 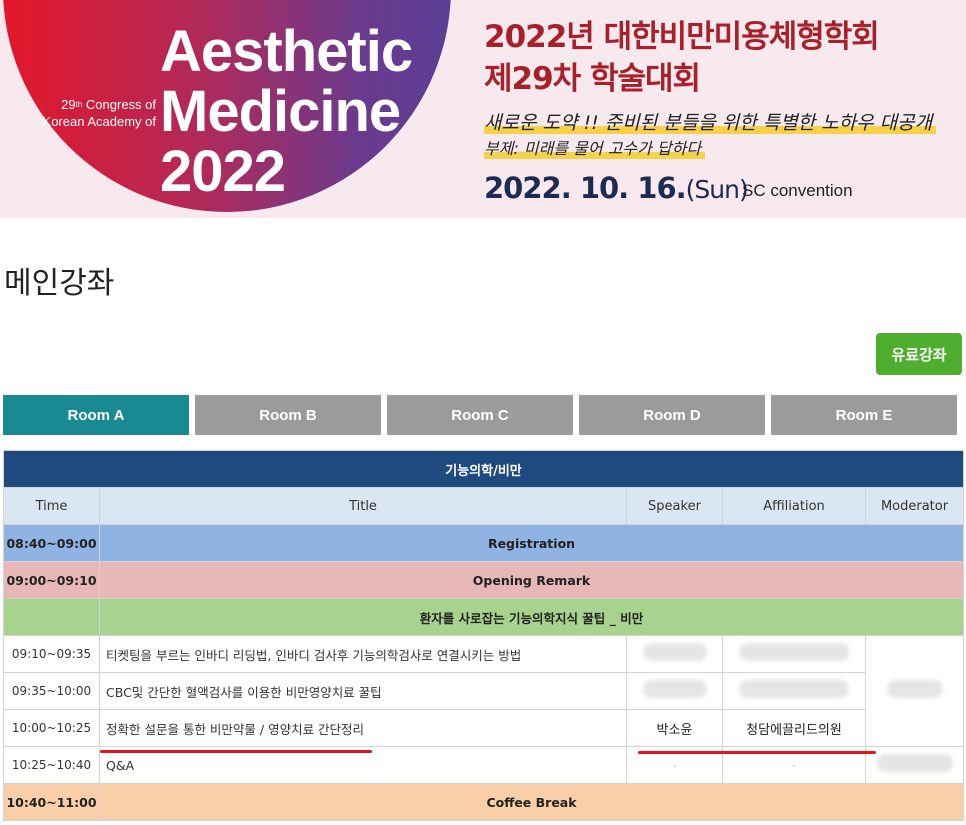 I want to click on banner-venue: SC convention, so click(x=797, y=190).